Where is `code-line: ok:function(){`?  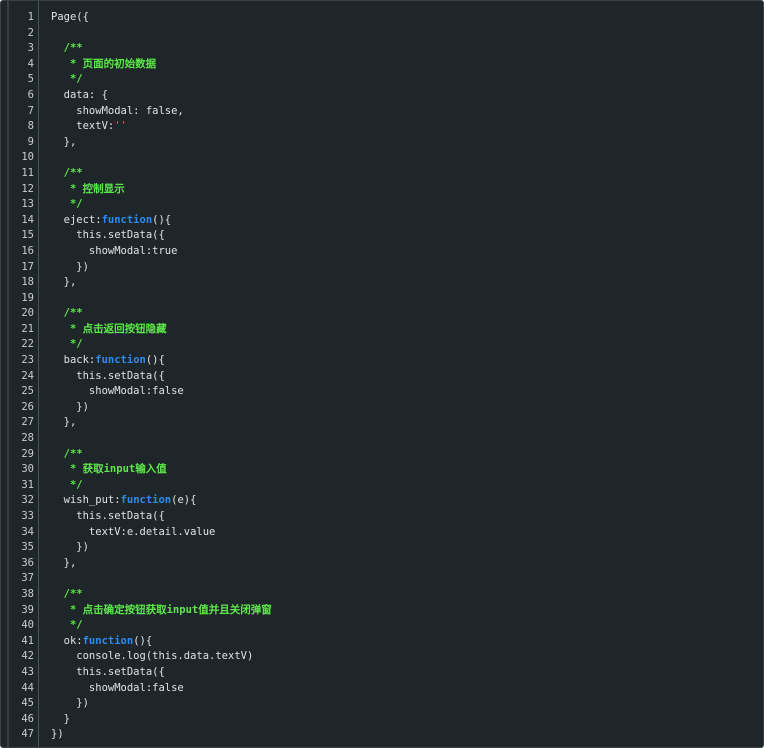 code-line: ok:function(){ is located at coordinates (404, 642).